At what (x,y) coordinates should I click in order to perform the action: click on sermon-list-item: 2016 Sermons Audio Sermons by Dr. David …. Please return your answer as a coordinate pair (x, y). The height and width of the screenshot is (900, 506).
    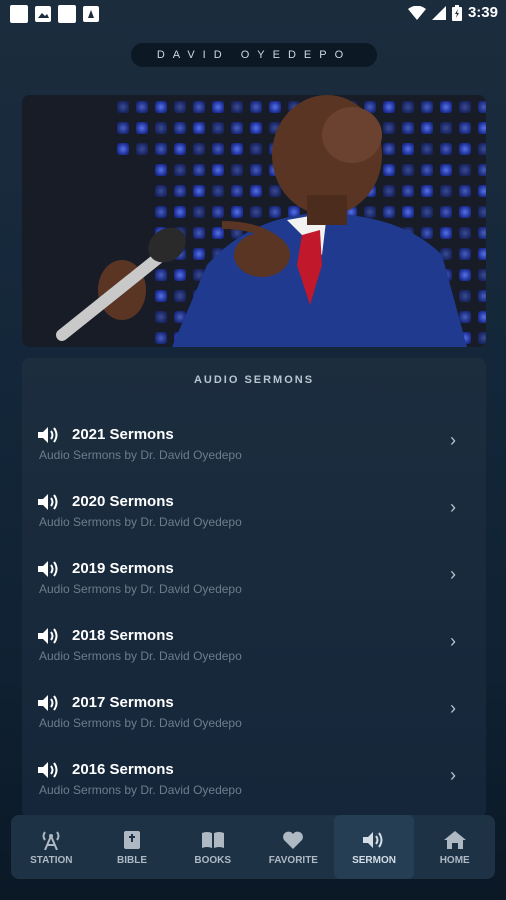
    Looking at the image, I should click on (254, 788).